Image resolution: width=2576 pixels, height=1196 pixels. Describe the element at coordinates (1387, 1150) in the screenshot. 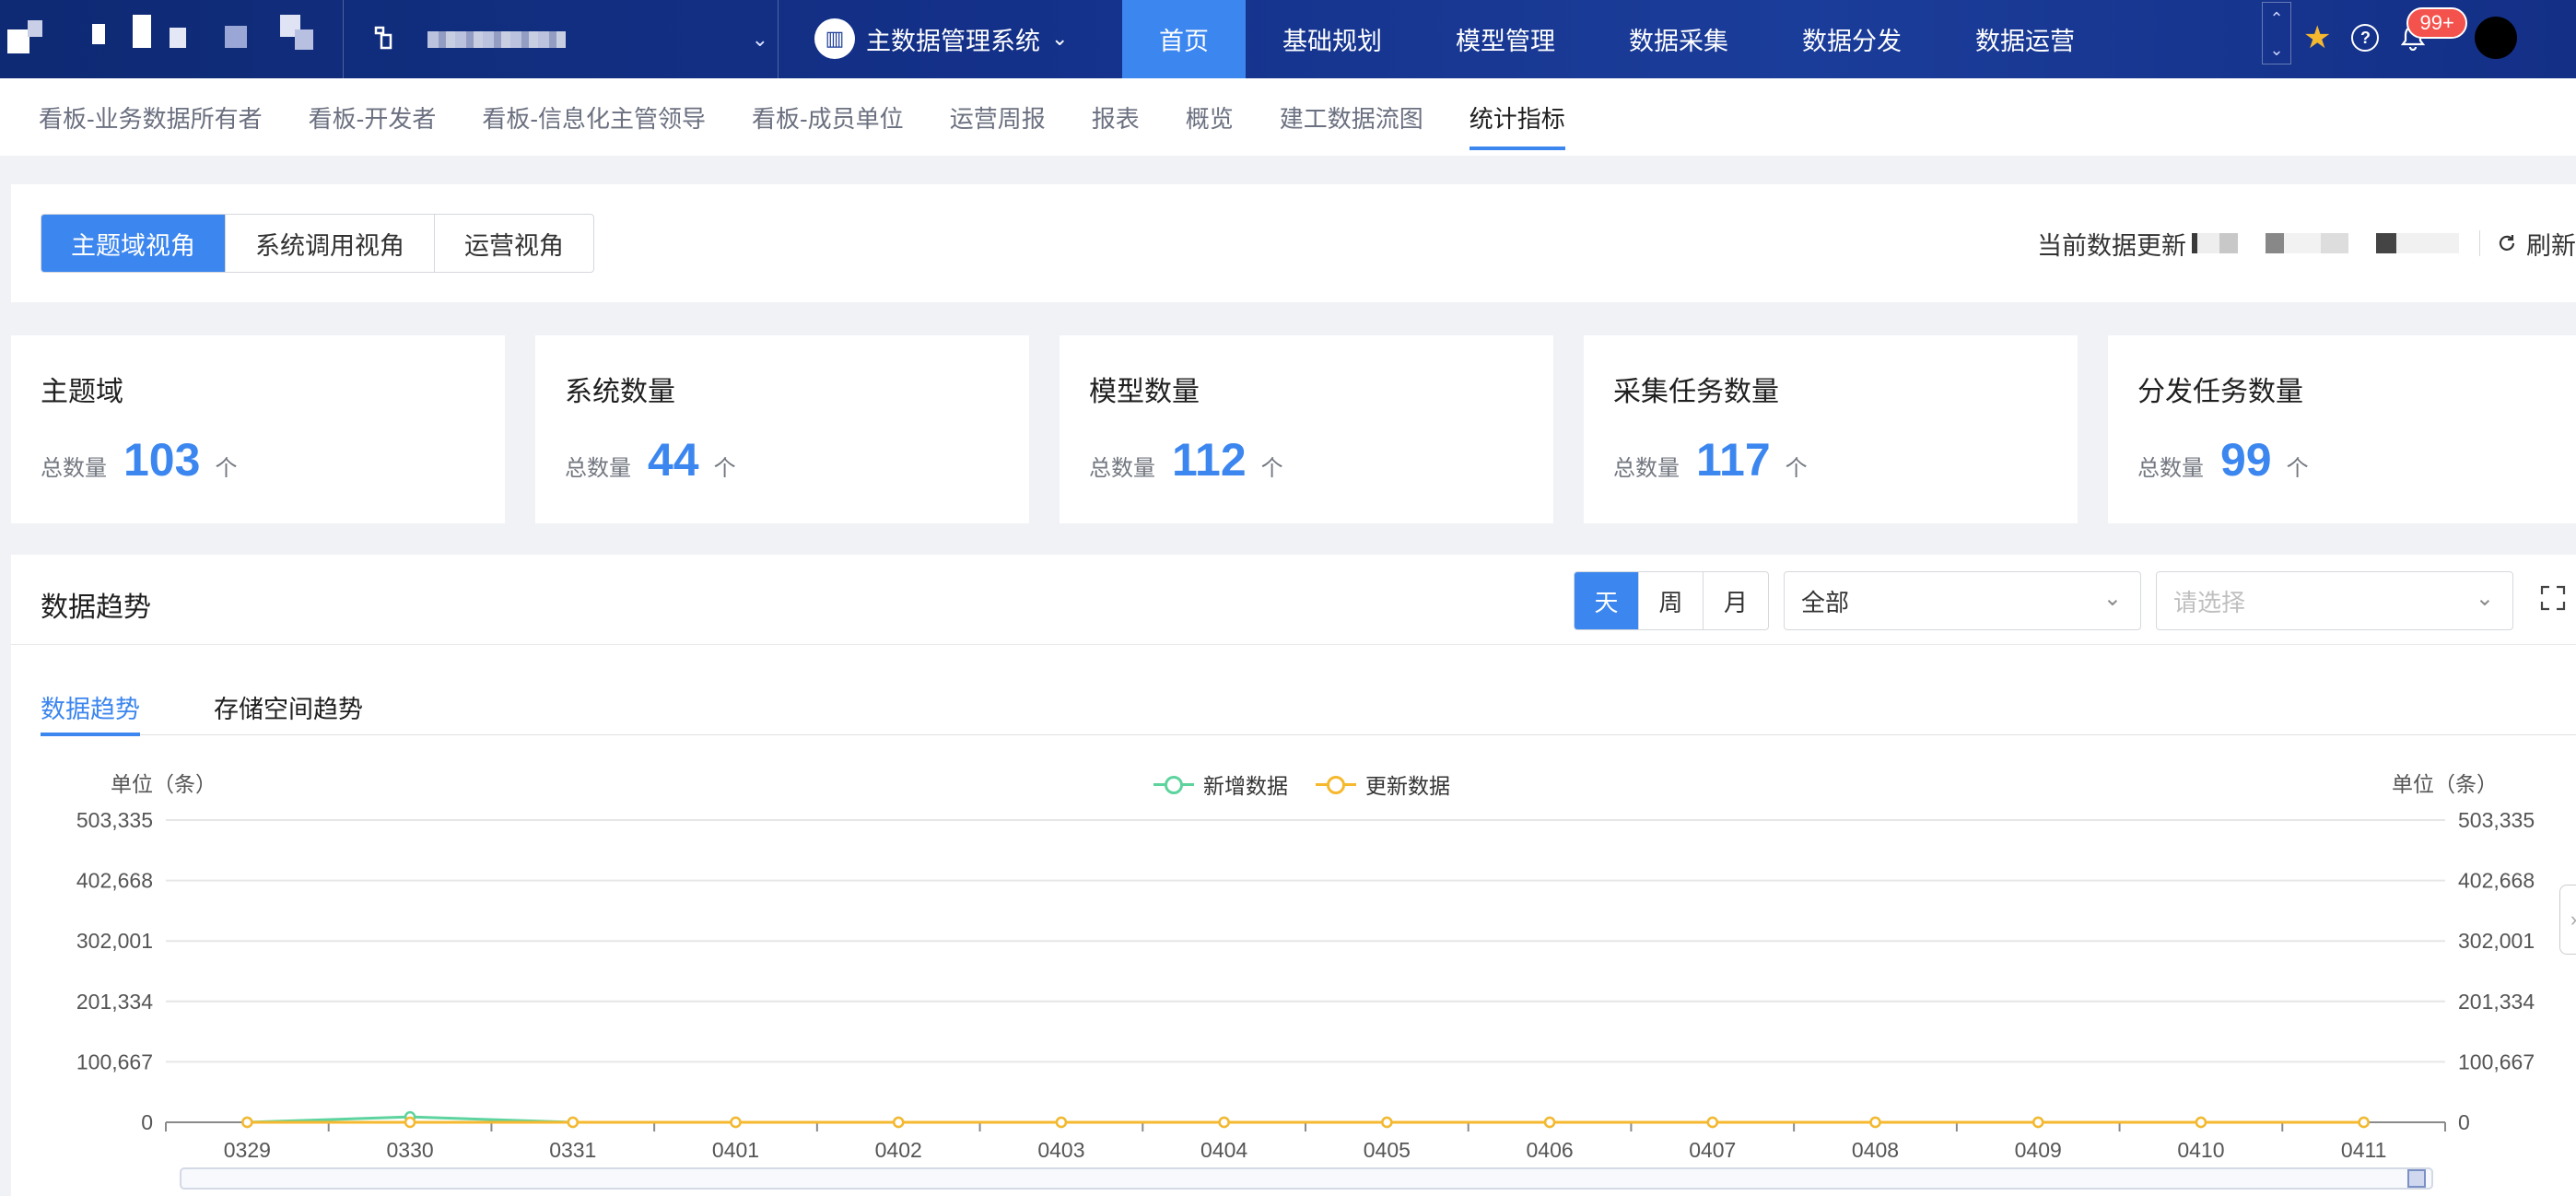

I see `x-tick-label: 0405` at that location.